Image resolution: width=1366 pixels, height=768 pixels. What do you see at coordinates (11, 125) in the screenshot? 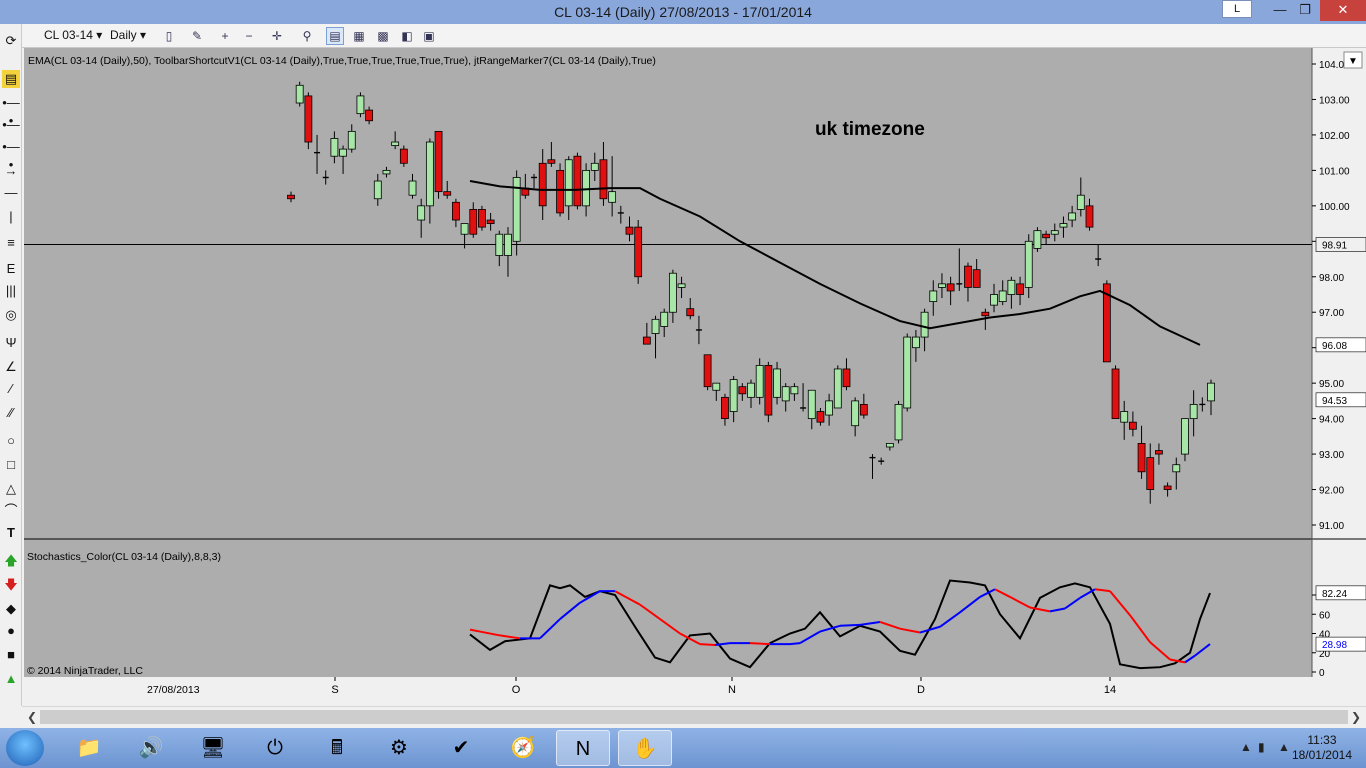
I see `line-icon: •—` at bounding box center [11, 125].